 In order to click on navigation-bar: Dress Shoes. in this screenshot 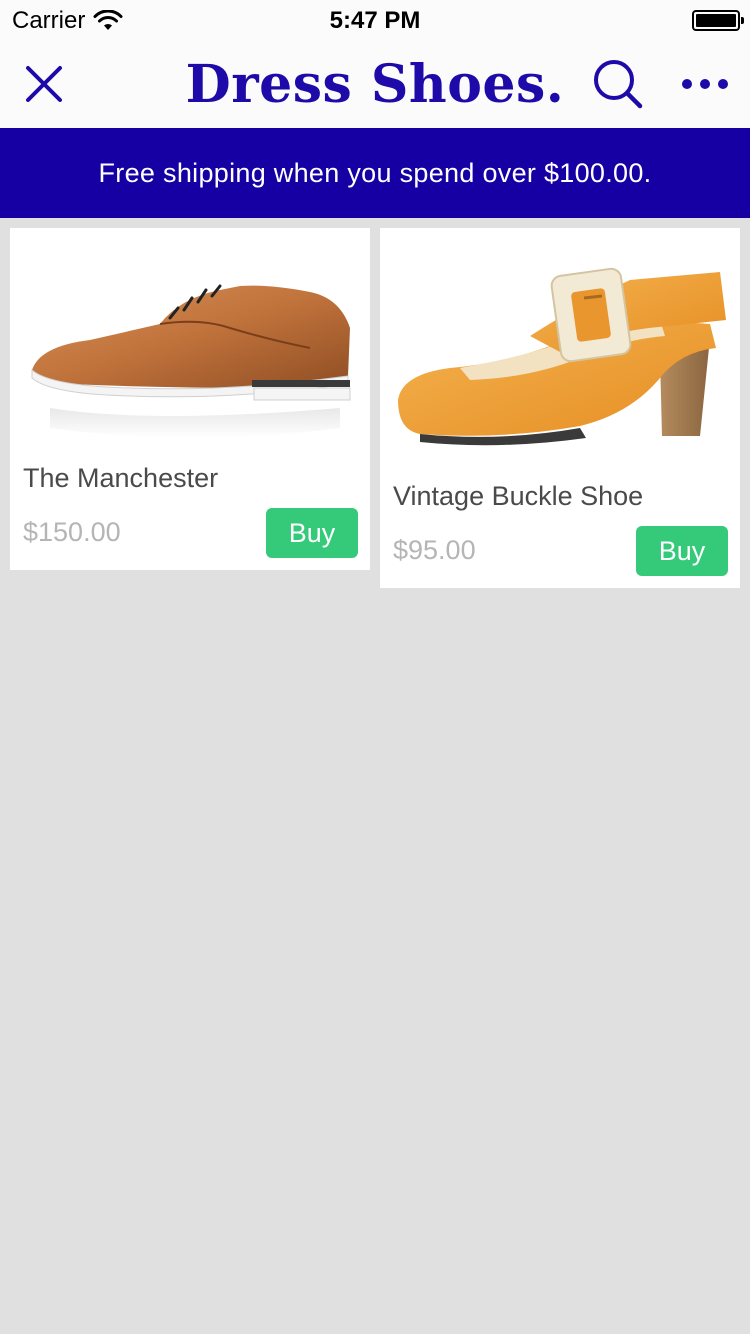, I will do `click(375, 84)`.